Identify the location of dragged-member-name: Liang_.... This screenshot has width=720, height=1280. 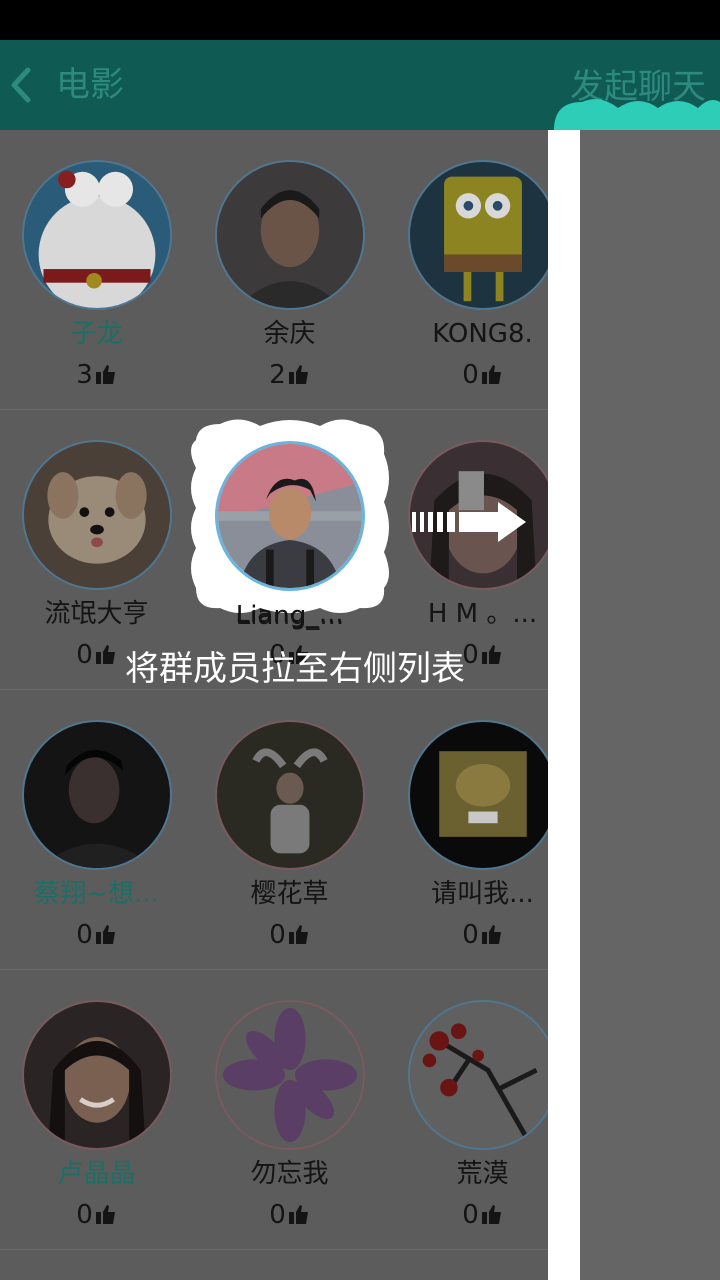
(290, 616).